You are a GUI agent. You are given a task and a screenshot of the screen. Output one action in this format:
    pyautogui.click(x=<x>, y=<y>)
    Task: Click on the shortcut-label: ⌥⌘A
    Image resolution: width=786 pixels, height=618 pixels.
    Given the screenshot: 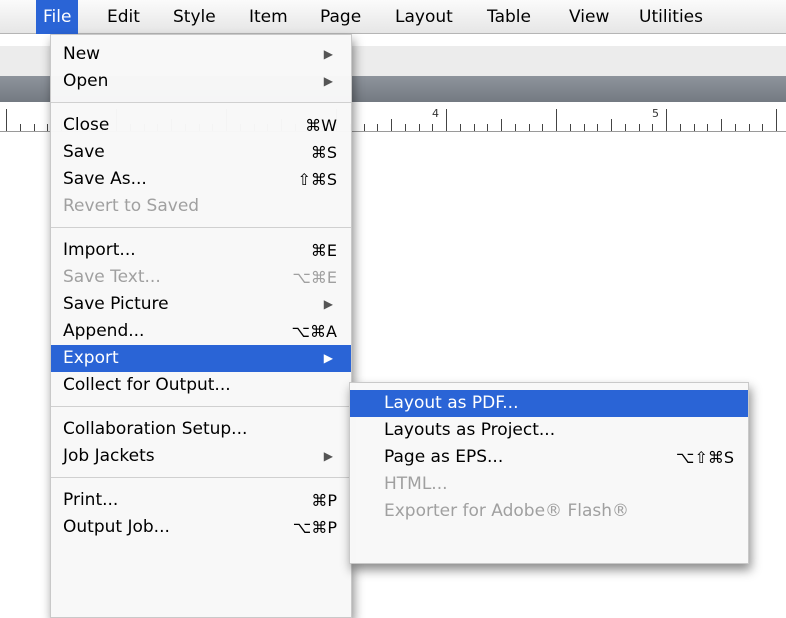 What is the action you would take?
    pyautogui.click(x=314, y=331)
    